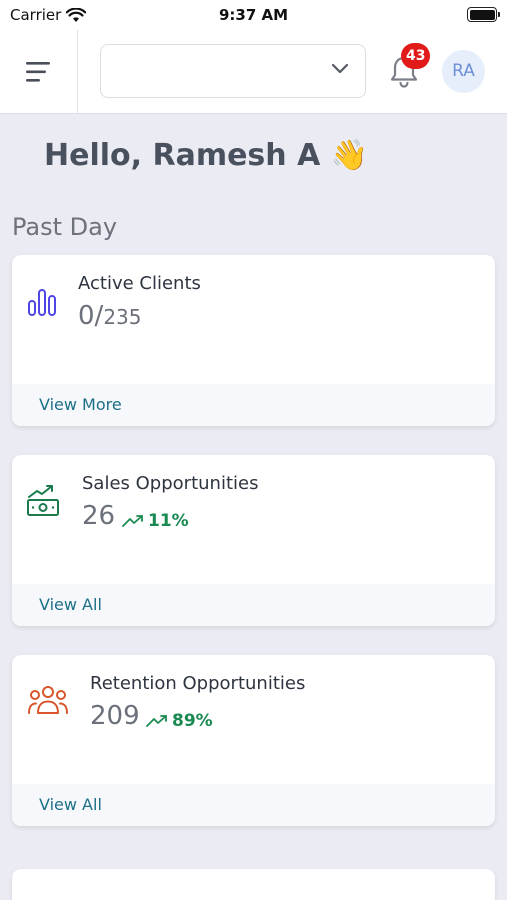  What do you see at coordinates (139, 283) in the screenshot?
I see `card-title: Active Clients` at bounding box center [139, 283].